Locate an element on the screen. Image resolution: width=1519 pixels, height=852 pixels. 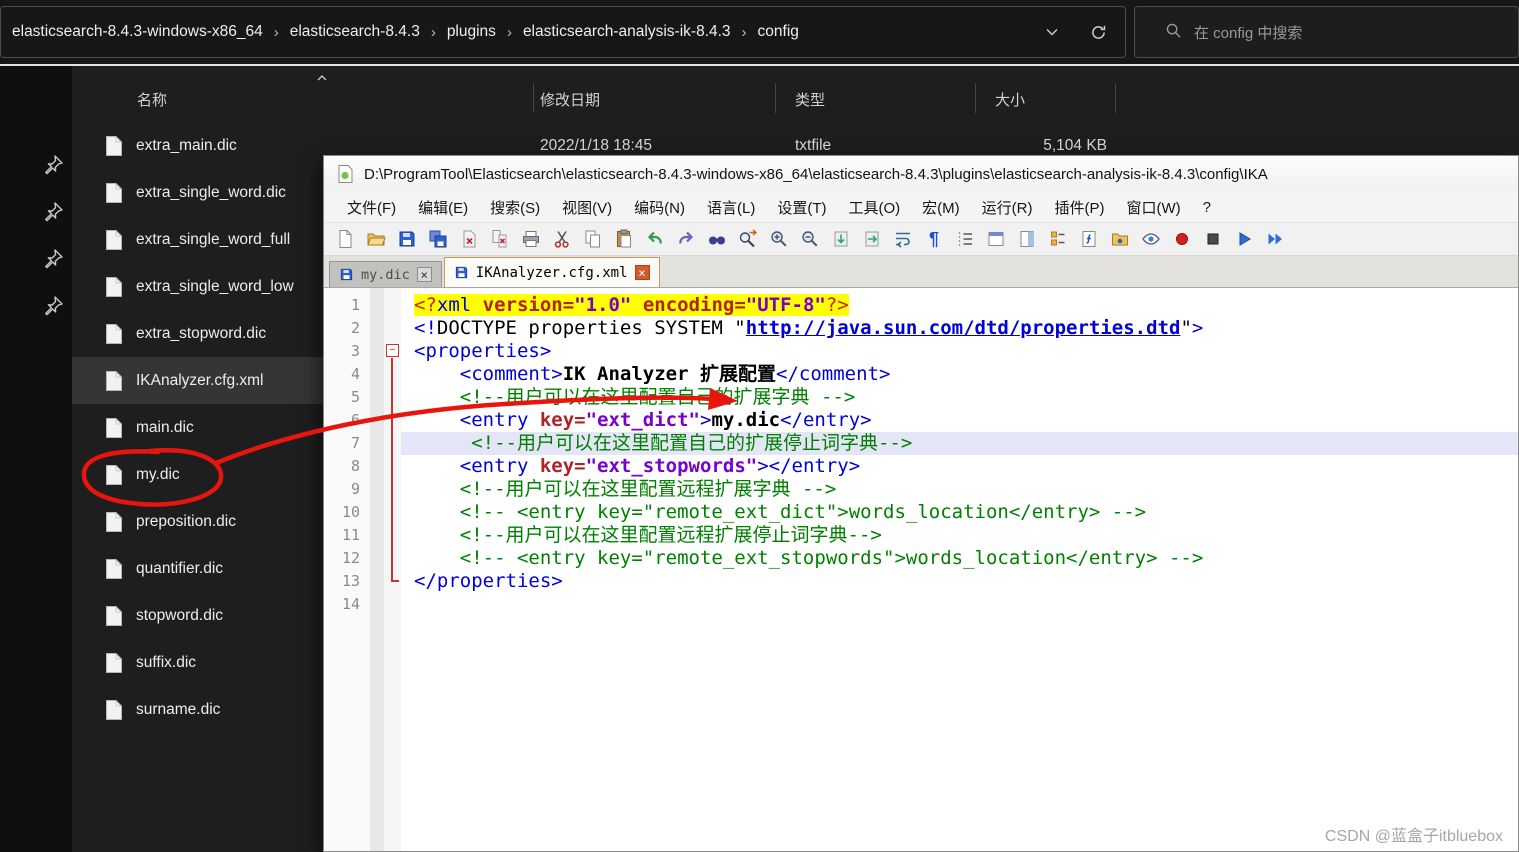
code-line: <entry key="ext_dict">my.dic</entry> is located at coordinates (959, 420).